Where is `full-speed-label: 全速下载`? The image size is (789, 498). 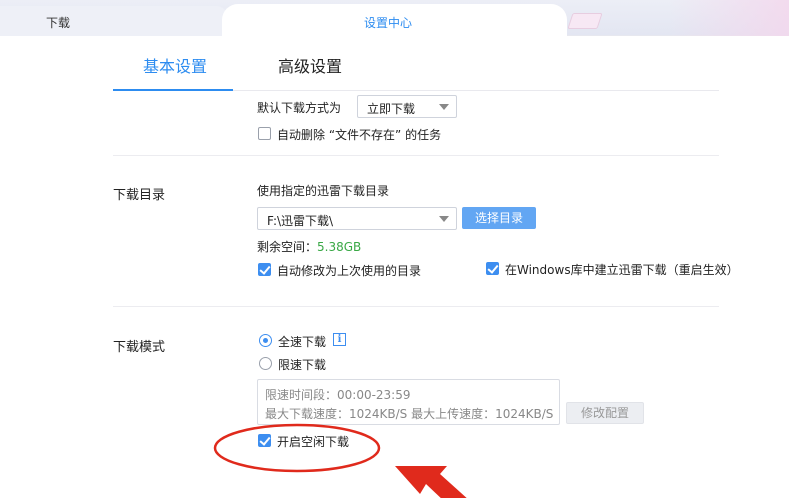 full-speed-label: 全速下载 is located at coordinates (302, 342).